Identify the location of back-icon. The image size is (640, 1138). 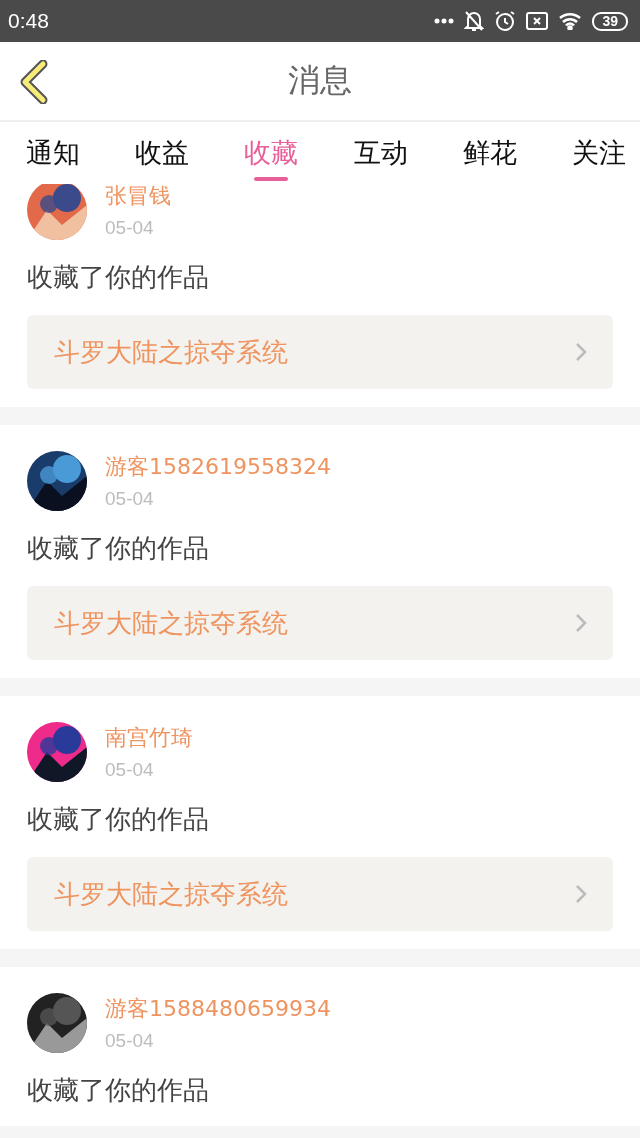
(34, 82).